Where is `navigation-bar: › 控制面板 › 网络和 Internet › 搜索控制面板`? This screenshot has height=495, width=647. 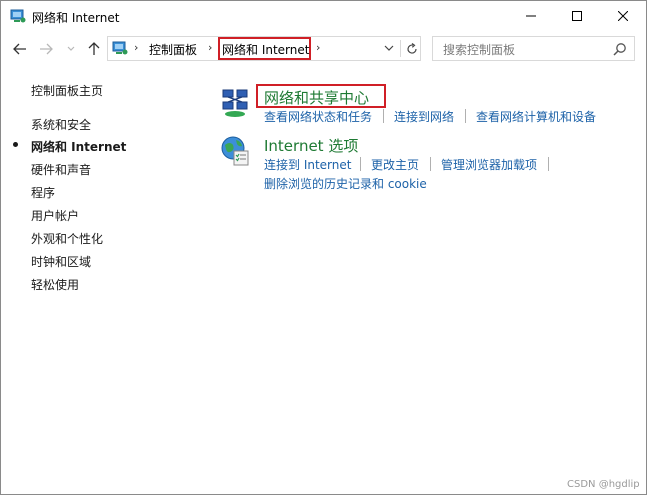
navigation-bar: › 控制面板 › 网络和 Internet › 搜索控制面板 is located at coordinates (323, 49).